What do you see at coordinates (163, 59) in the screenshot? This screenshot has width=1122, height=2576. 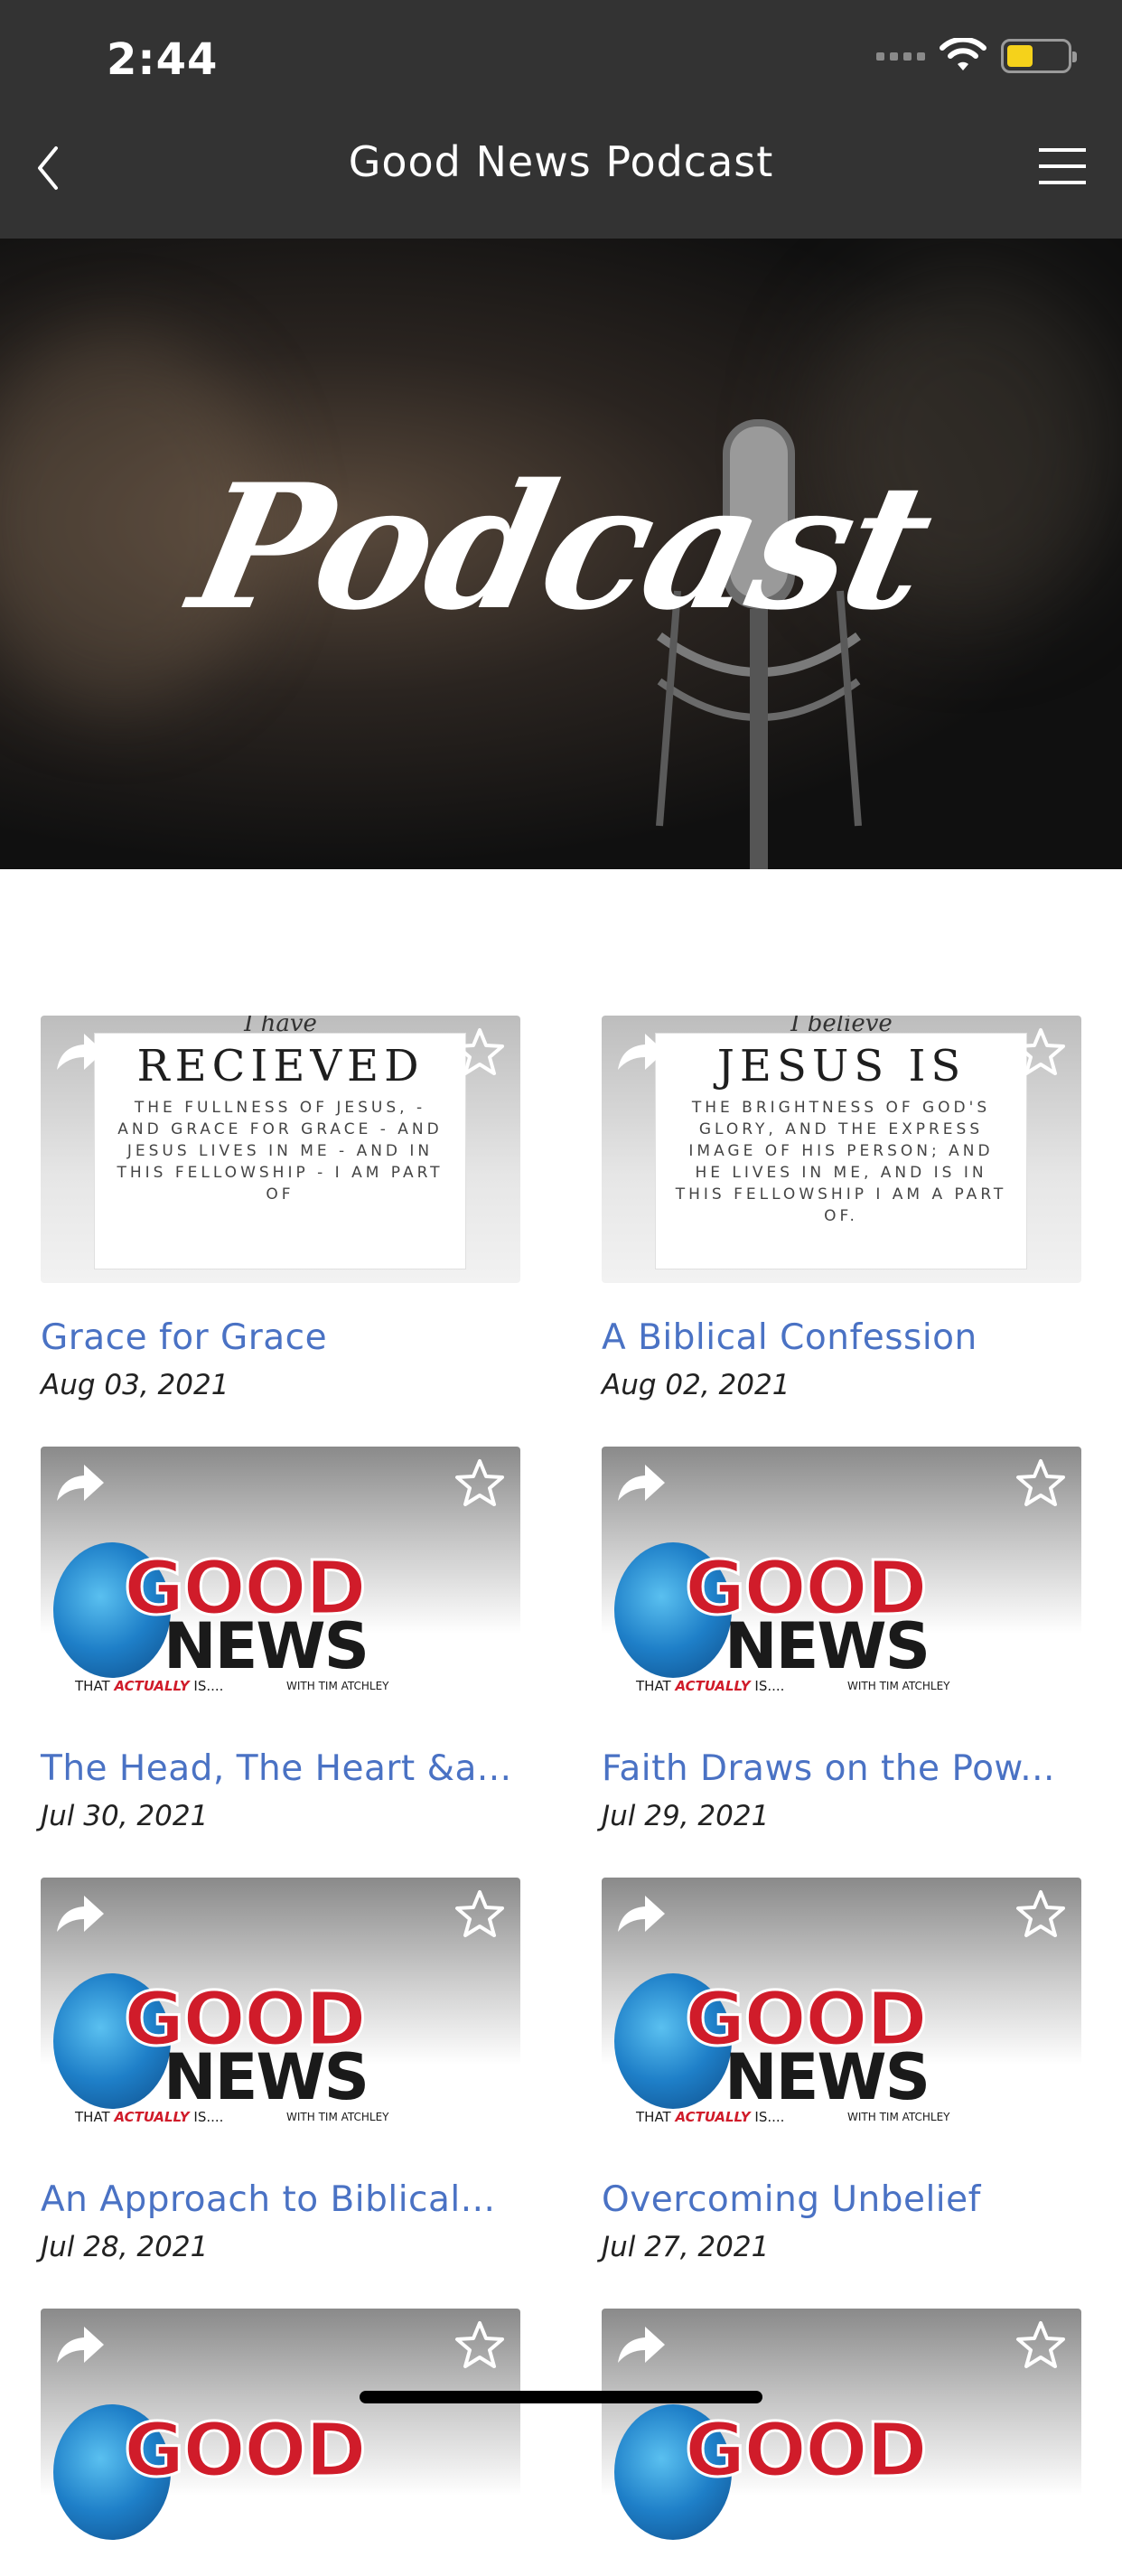 I see `status-time: 2:44` at bounding box center [163, 59].